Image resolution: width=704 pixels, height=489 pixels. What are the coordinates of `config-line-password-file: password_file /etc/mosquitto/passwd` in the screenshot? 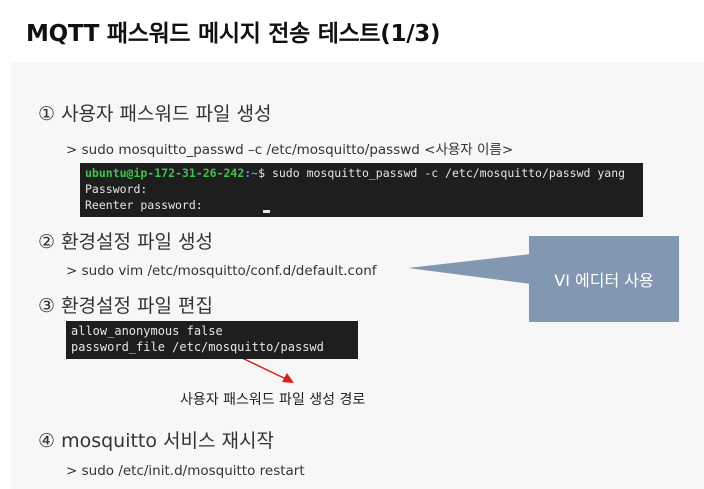 It's located at (197, 347).